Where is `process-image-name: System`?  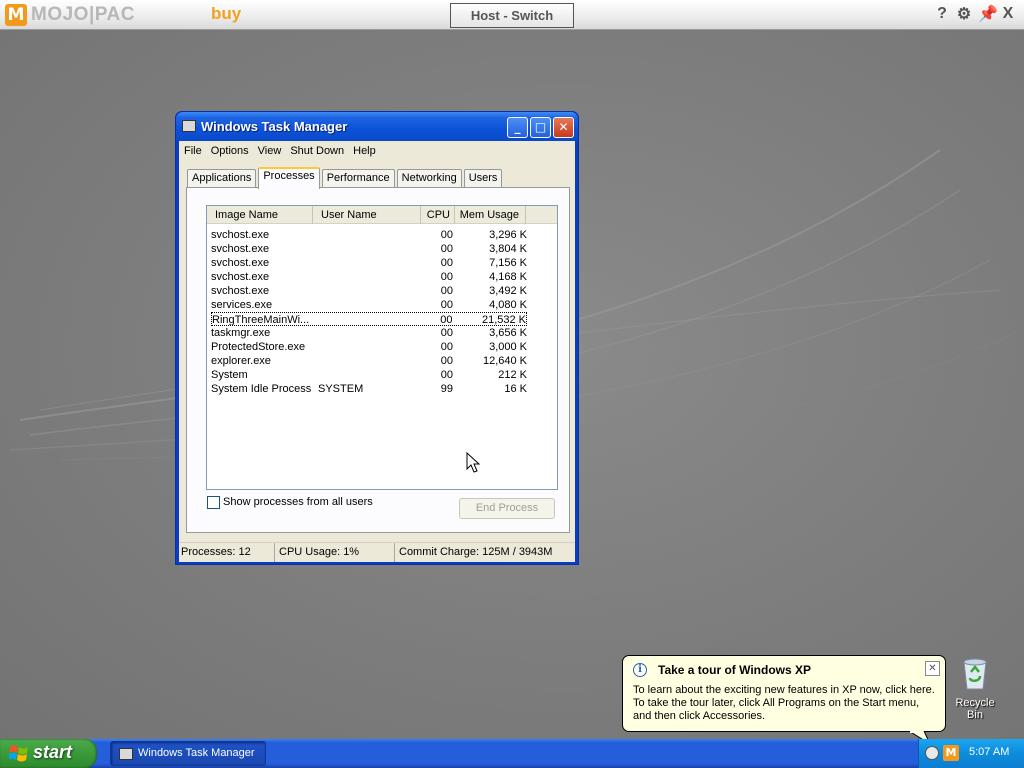
process-image-name: System is located at coordinates (229, 375).